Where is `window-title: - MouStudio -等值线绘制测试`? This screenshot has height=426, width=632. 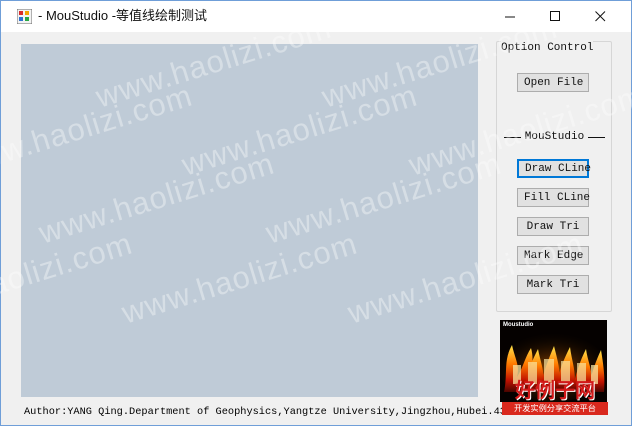 window-title: - MouStudio -等值线绘制测试 is located at coordinates (123, 15).